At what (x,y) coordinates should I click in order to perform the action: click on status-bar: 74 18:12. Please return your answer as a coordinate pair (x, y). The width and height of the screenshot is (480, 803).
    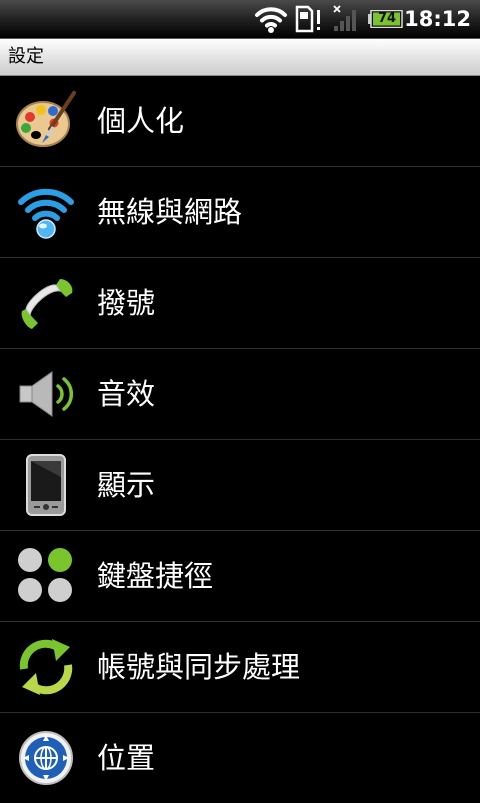
    Looking at the image, I should click on (240, 19).